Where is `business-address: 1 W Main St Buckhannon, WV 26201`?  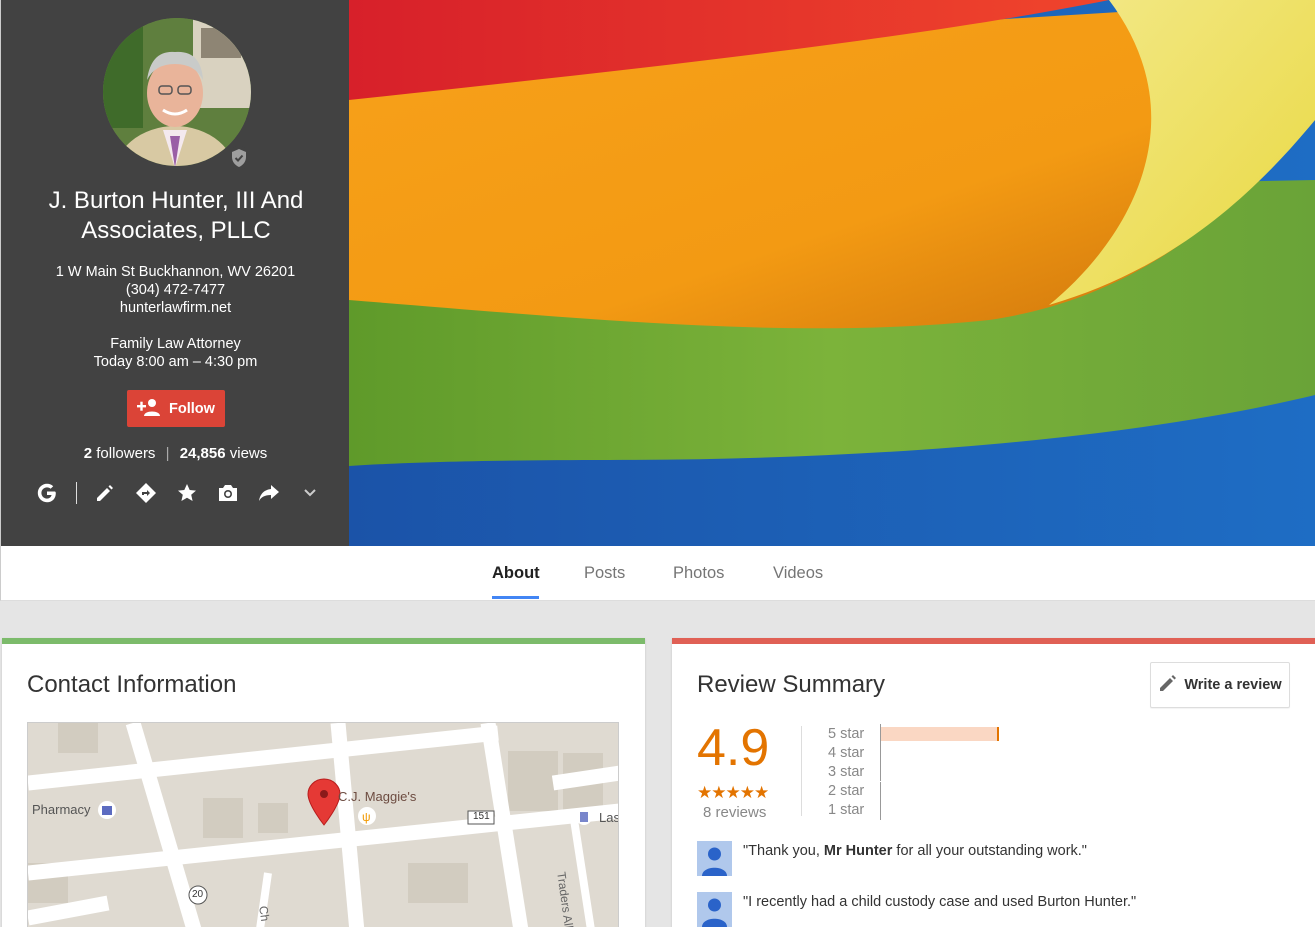 business-address: 1 W Main St Buckhannon, WV 26201 is located at coordinates (175, 272).